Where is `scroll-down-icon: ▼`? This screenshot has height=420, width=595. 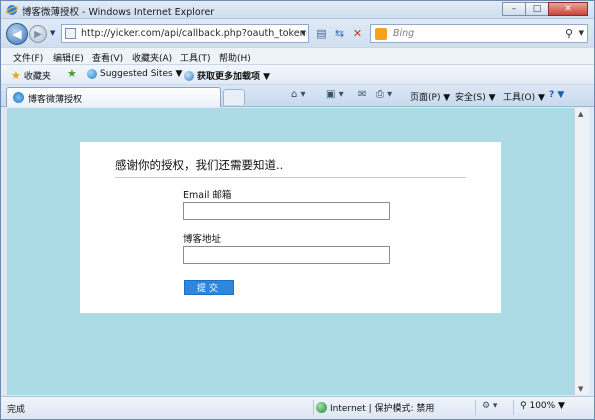 scroll-down-icon: ▼ is located at coordinates (580, 389).